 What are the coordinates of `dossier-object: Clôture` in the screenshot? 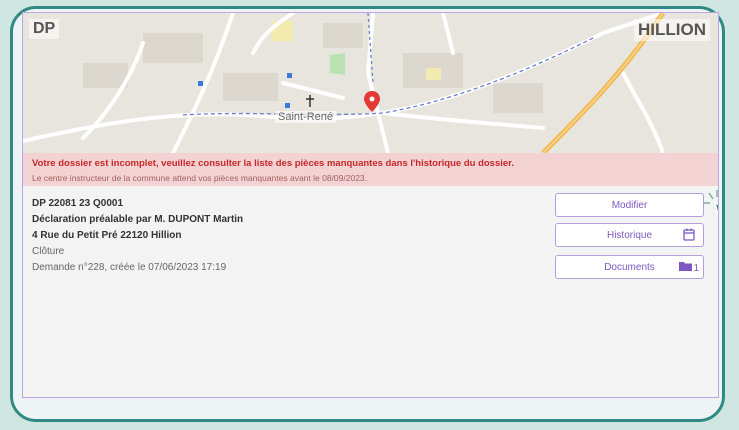 It's located at (48, 251).